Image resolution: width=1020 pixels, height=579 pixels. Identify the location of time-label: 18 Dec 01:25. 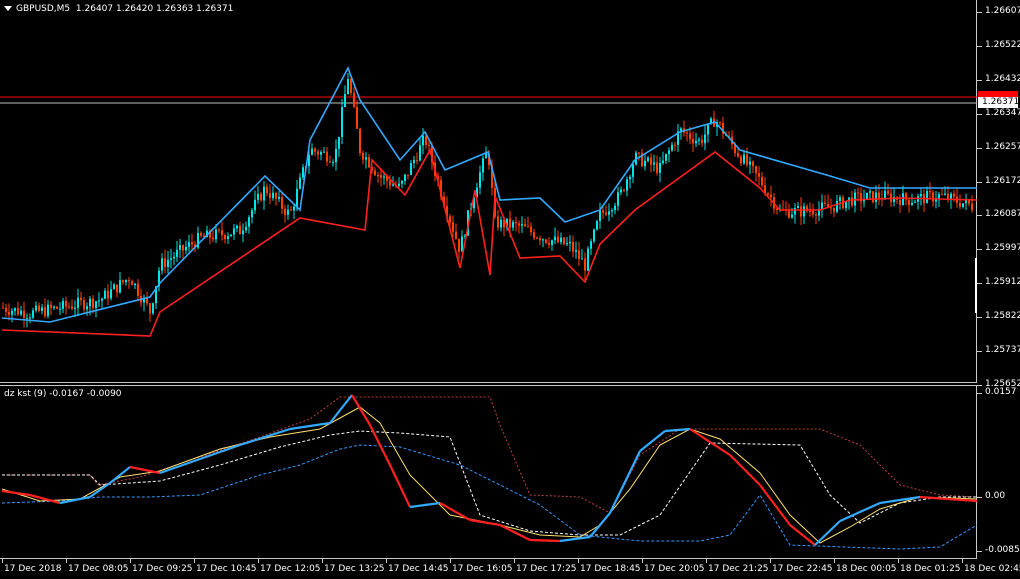
(930, 569).